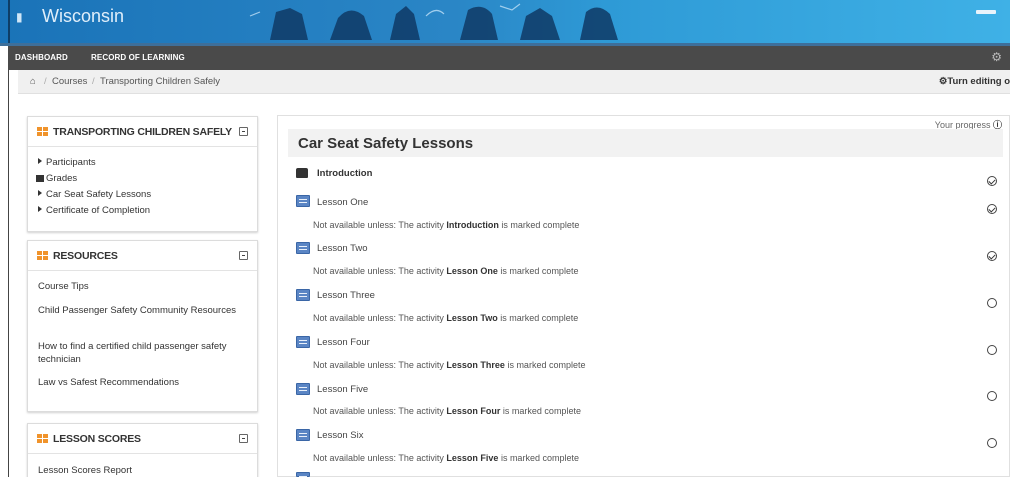 The width and height of the screenshot is (1010, 477). Describe the element at coordinates (71, 162) in the screenshot. I see `tree-item-label: Participants` at that location.